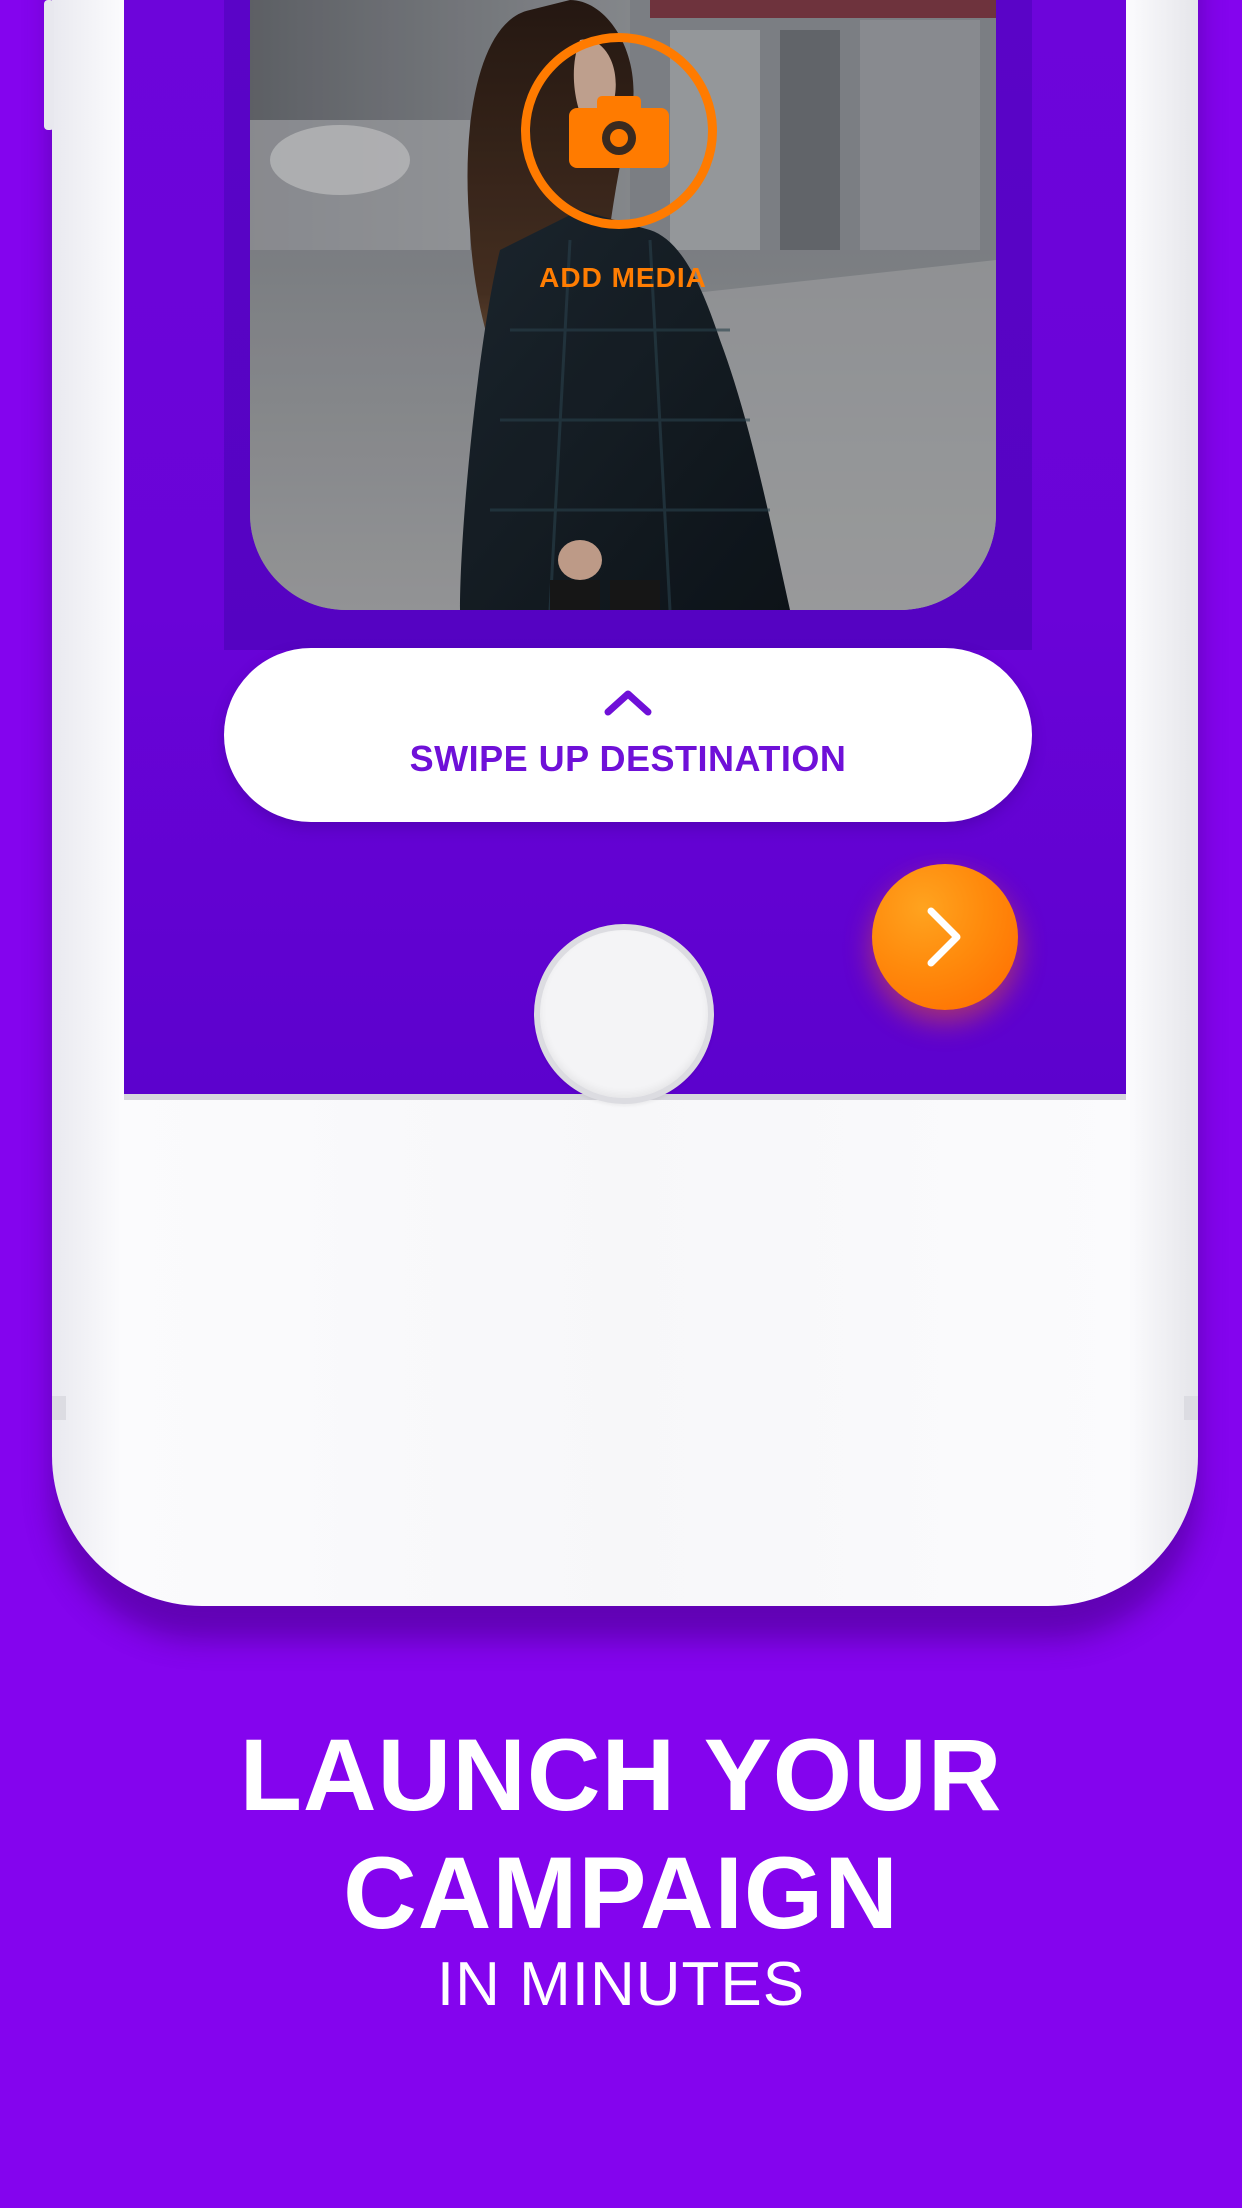 The image size is (1242, 2208). Describe the element at coordinates (49, 65) in the screenshot. I see `phone-side-button` at that location.